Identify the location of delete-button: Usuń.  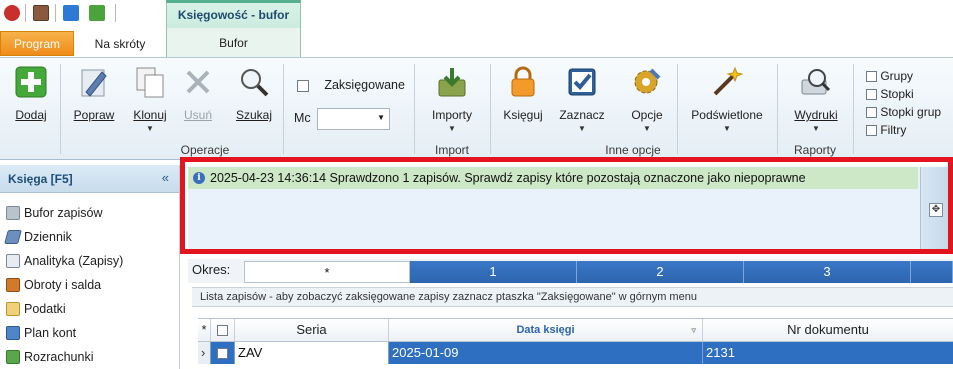
(198, 94).